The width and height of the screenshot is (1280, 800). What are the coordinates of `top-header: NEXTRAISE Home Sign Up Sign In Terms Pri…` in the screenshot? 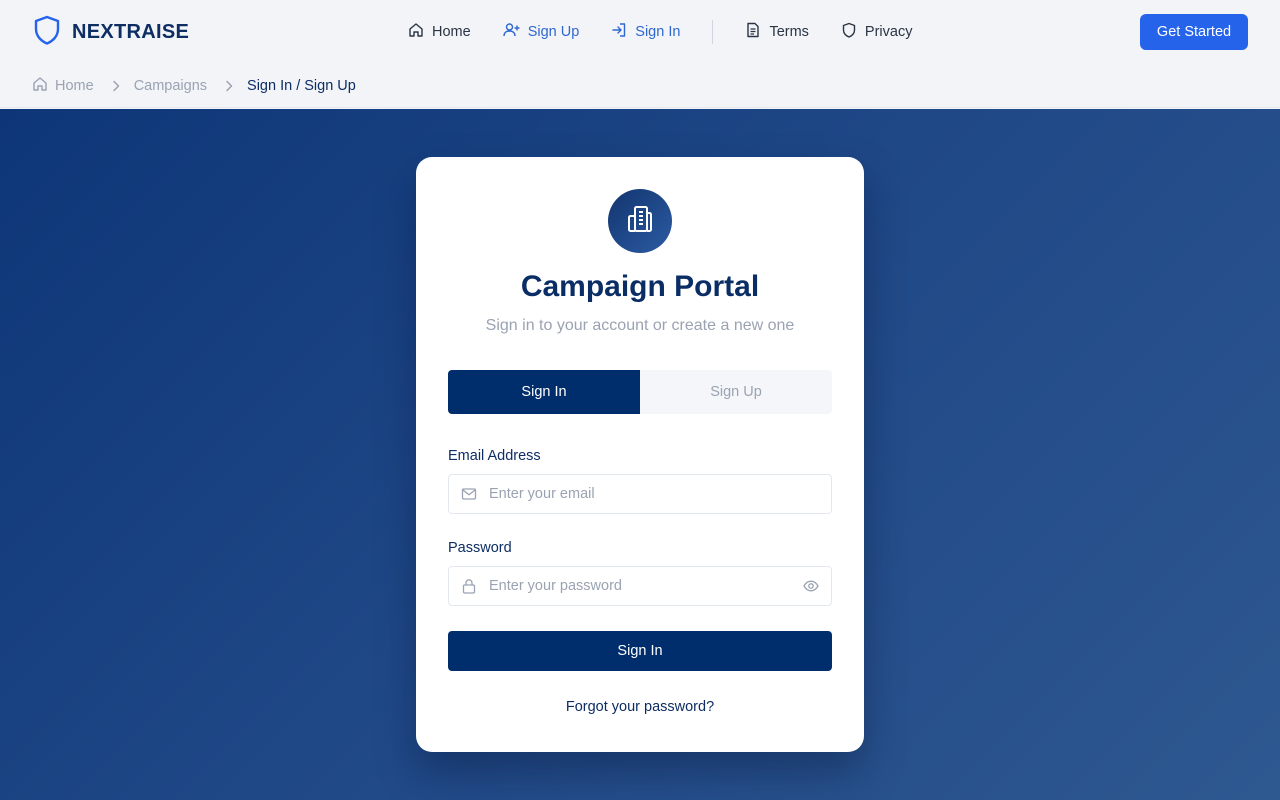 It's located at (640, 54).